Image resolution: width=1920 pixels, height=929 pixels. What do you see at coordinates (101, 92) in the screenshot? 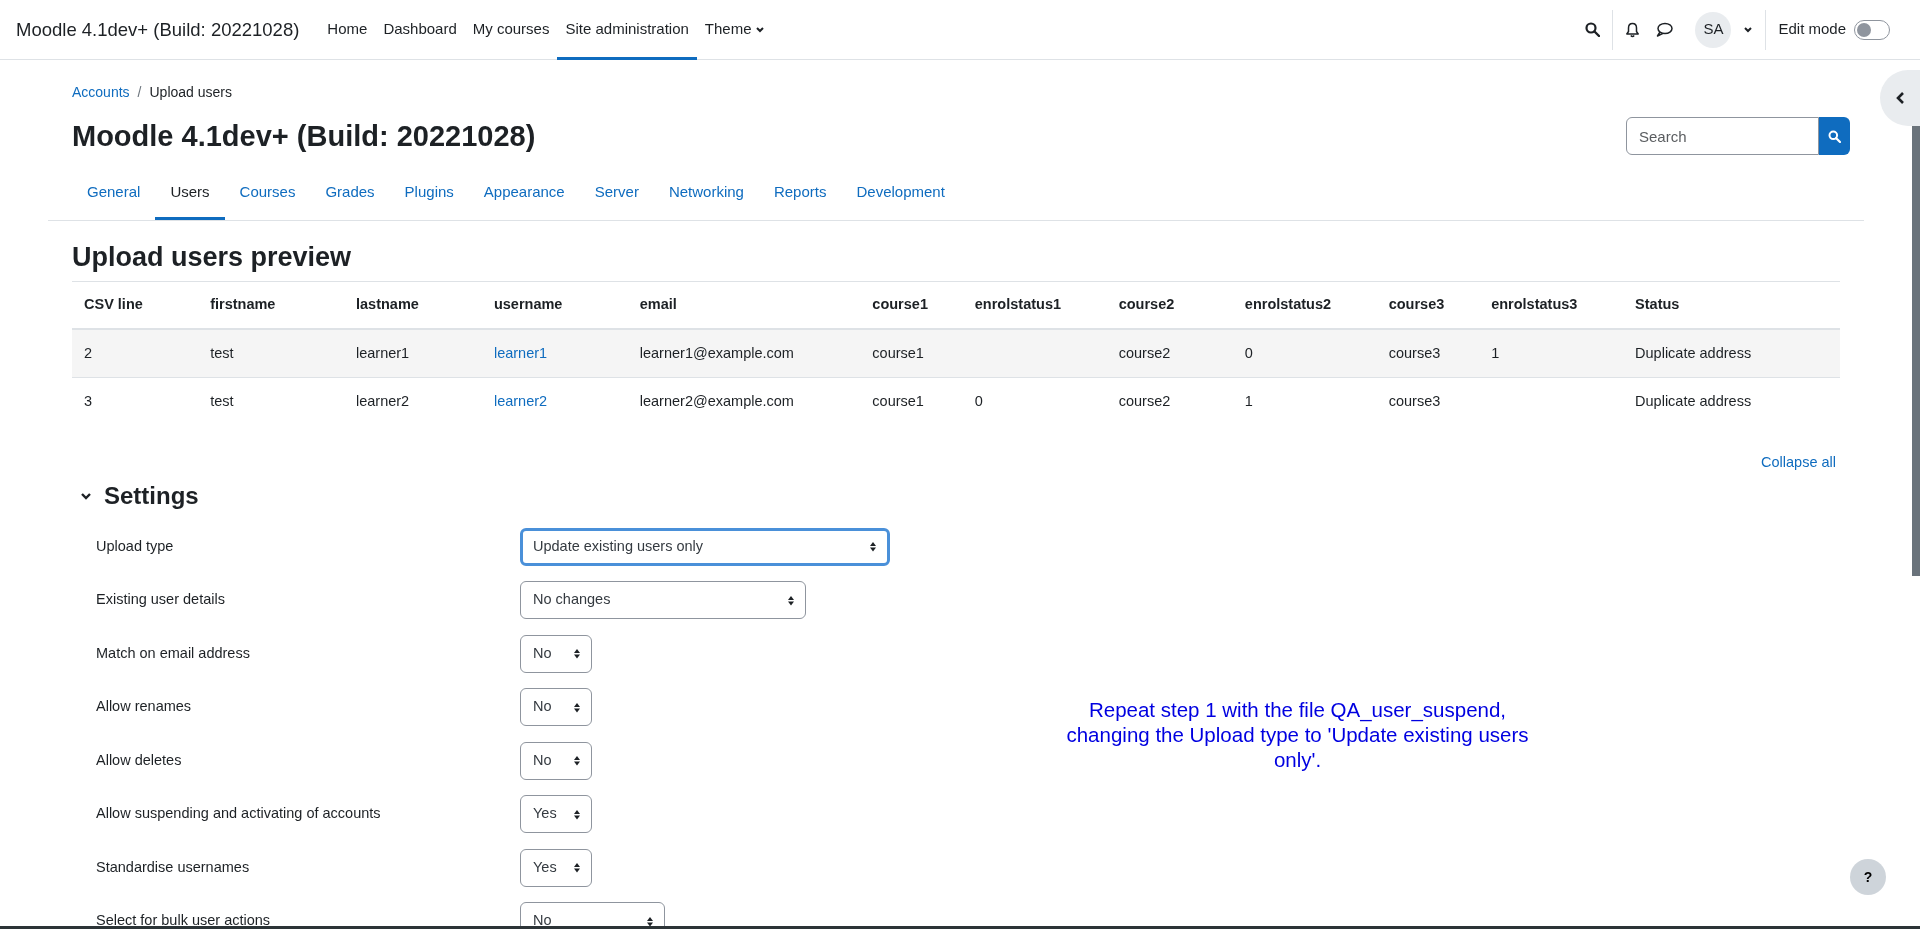
I see `breadcrumb-link: Accounts` at bounding box center [101, 92].